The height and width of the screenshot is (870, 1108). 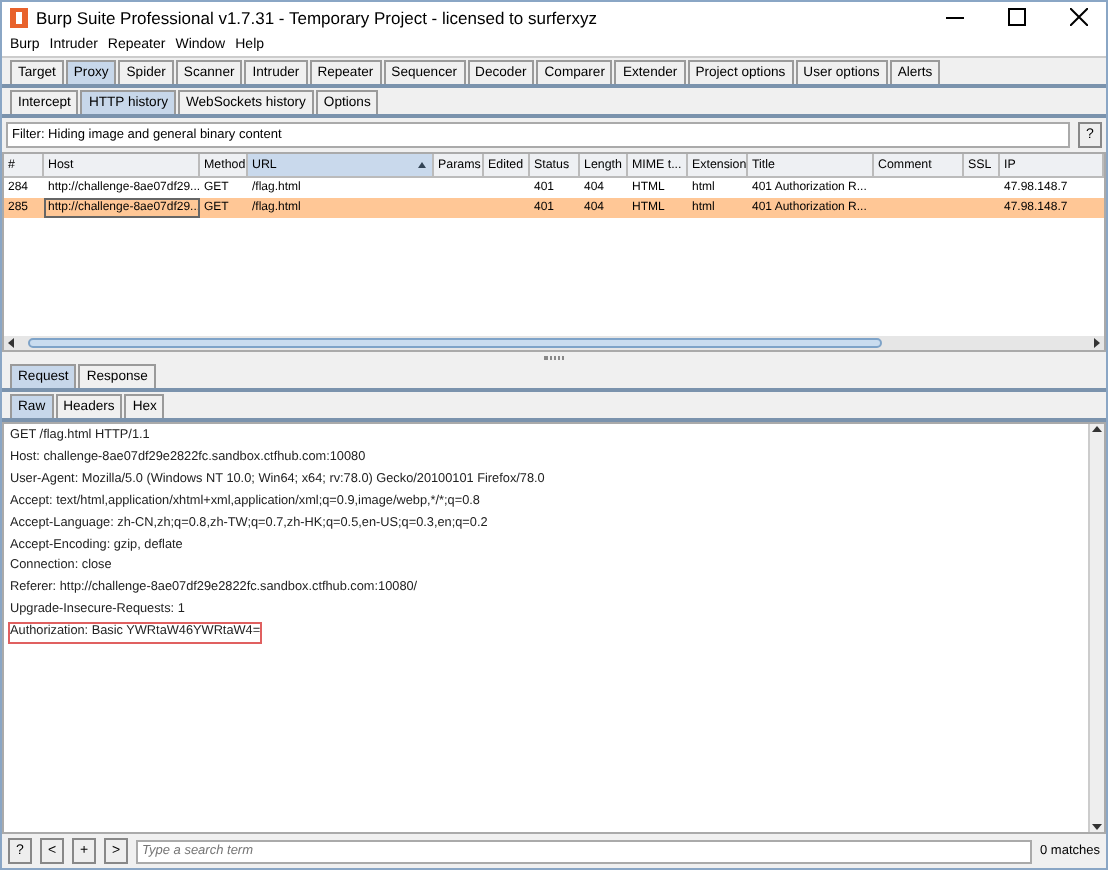 What do you see at coordinates (19, 17) in the screenshot?
I see `app-logo-icon` at bounding box center [19, 17].